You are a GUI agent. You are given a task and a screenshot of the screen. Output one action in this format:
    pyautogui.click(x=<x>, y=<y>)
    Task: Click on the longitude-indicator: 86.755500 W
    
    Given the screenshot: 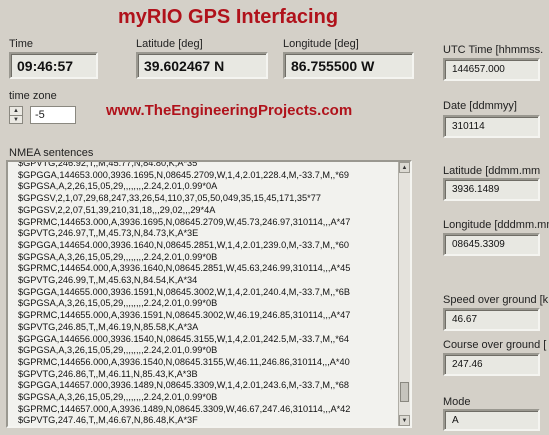 What is the action you would take?
    pyautogui.click(x=348, y=65)
    